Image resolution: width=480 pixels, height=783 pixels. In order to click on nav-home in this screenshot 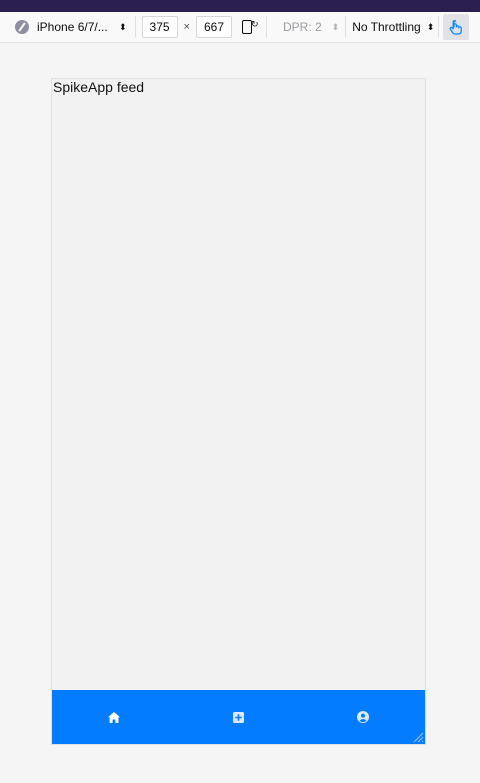, I will do `click(114, 717)`.